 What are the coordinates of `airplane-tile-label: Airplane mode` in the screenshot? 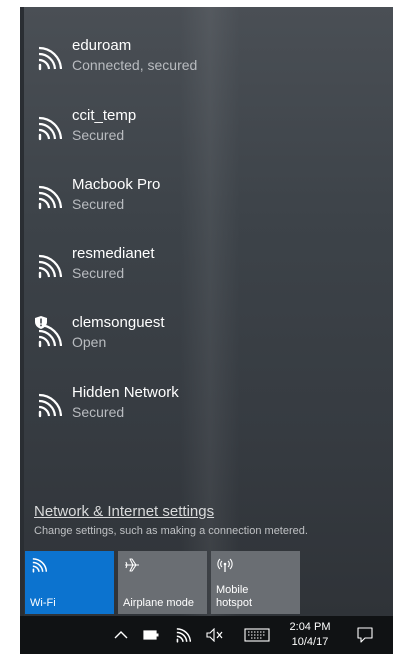 It's located at (158, 603).